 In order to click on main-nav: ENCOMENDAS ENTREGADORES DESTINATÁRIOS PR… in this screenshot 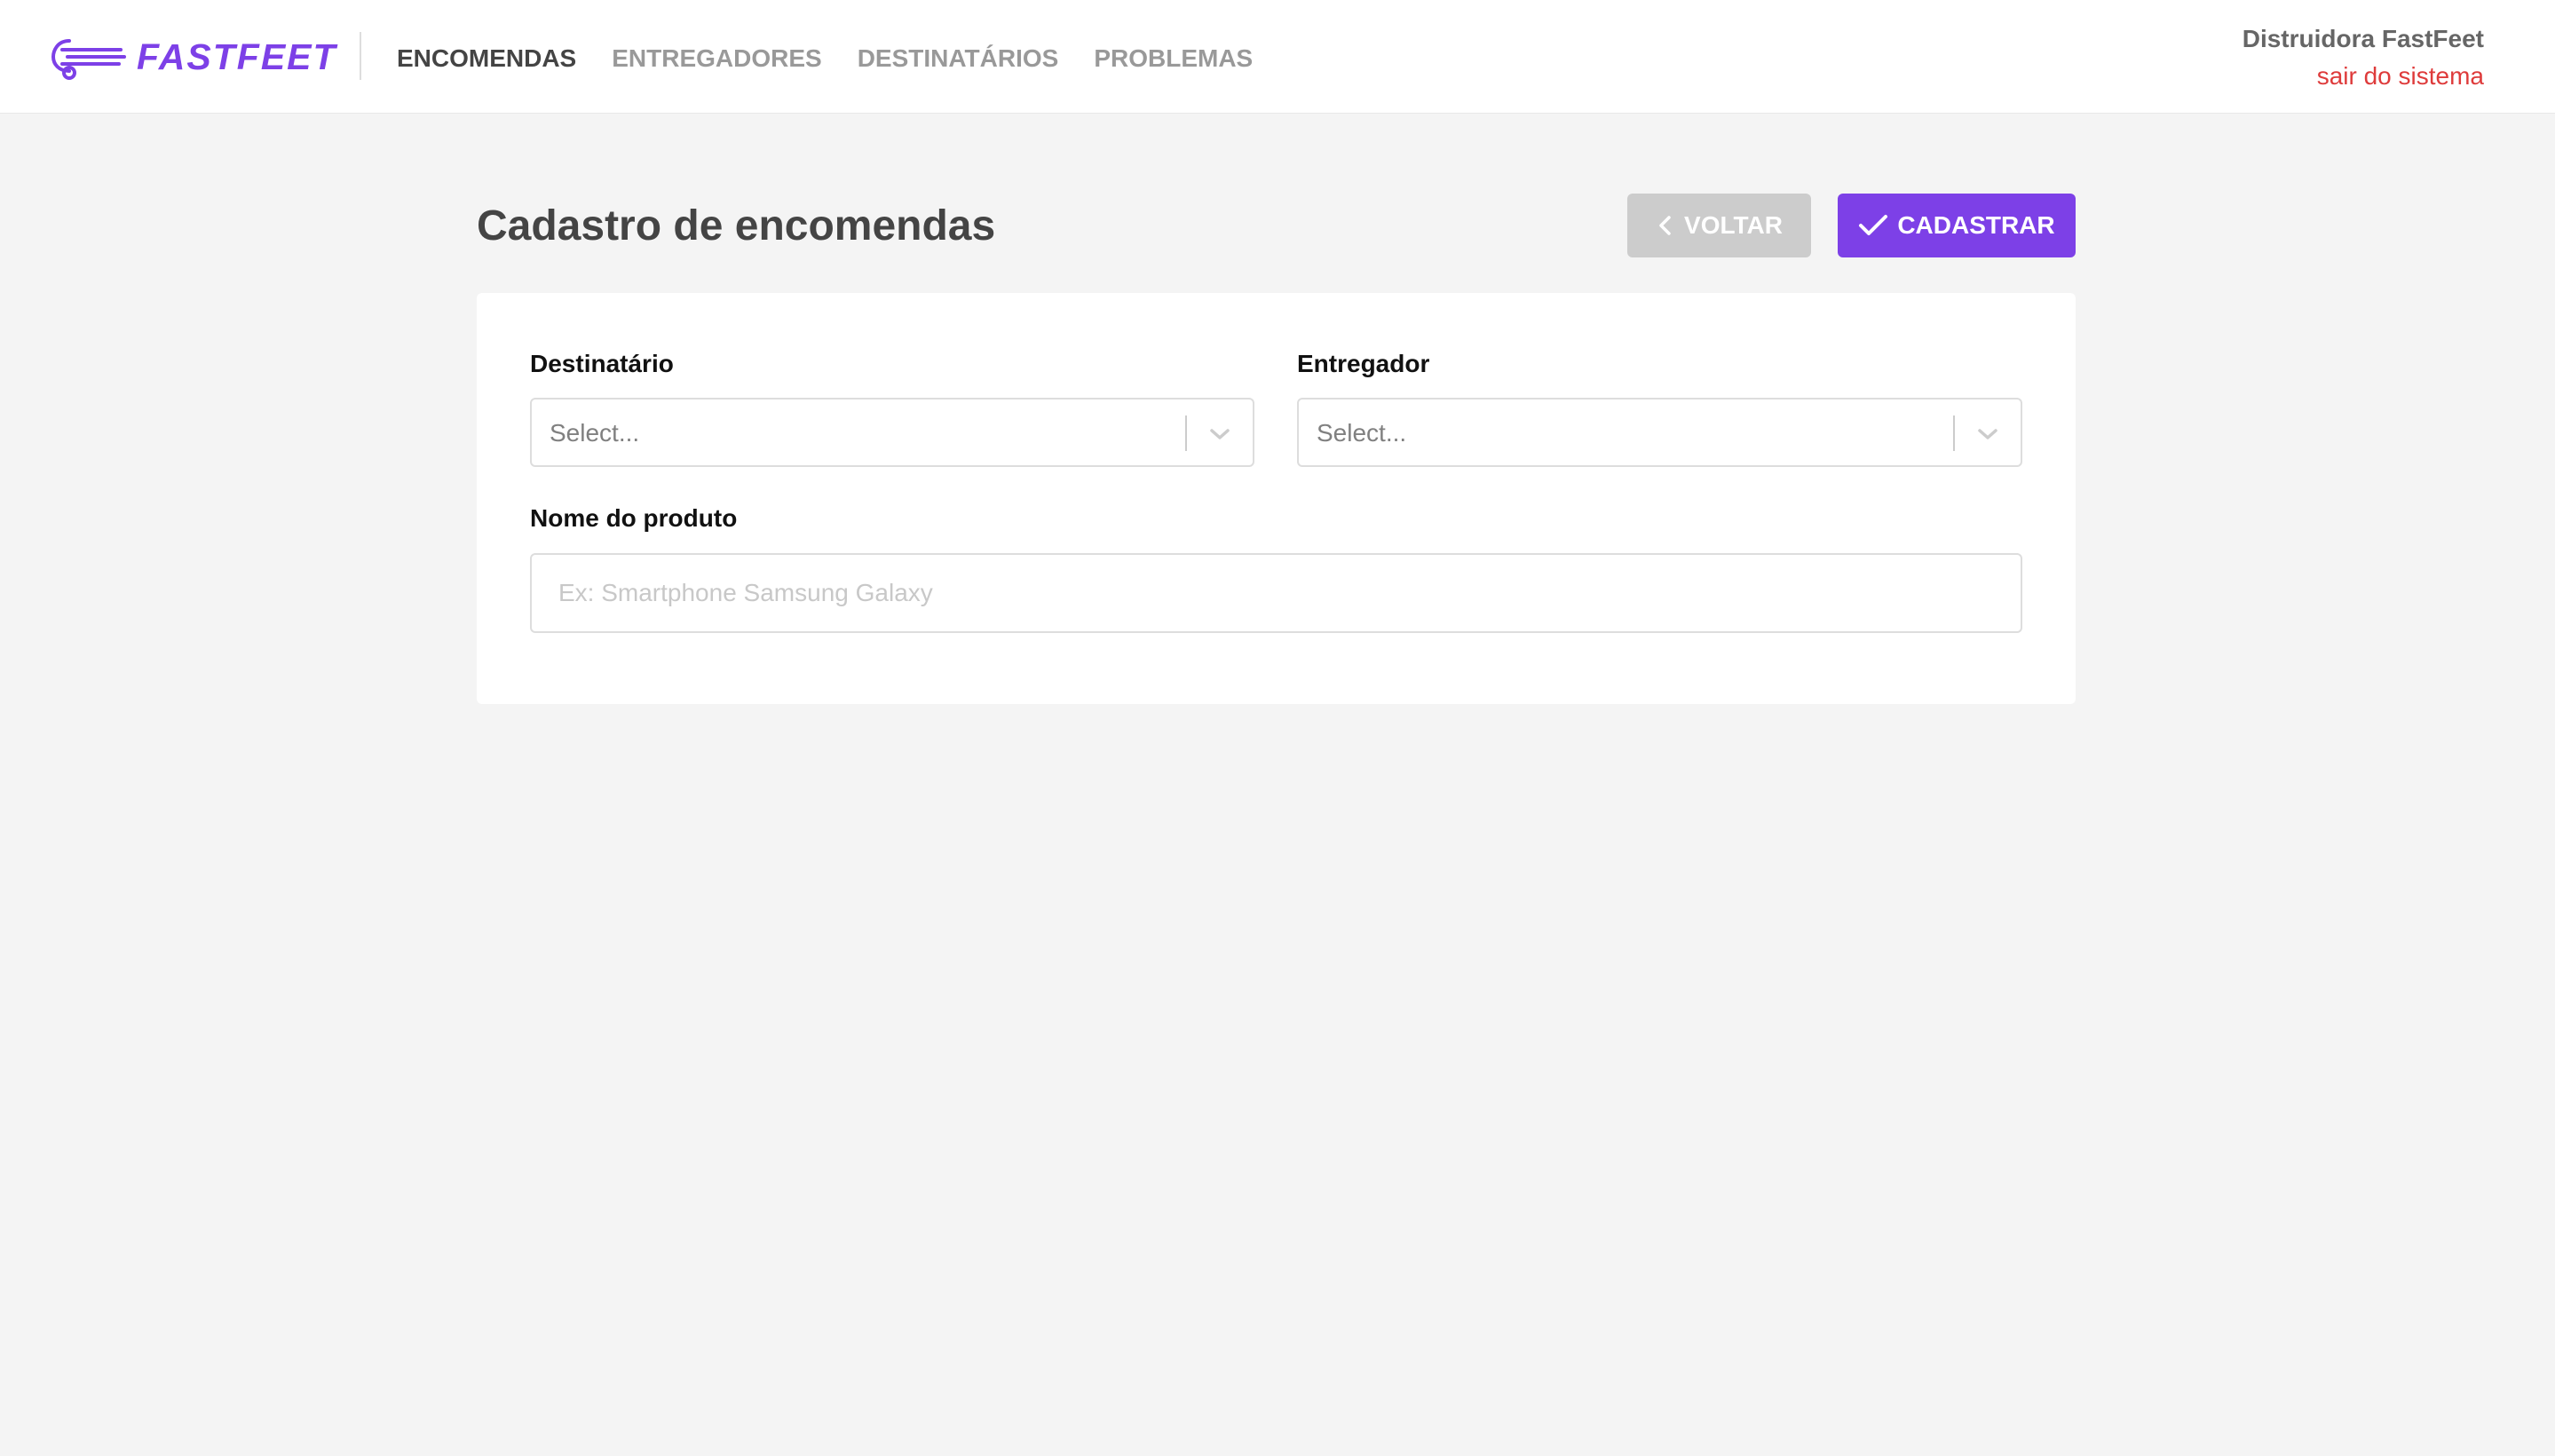, I will do `click(842, 59)`.